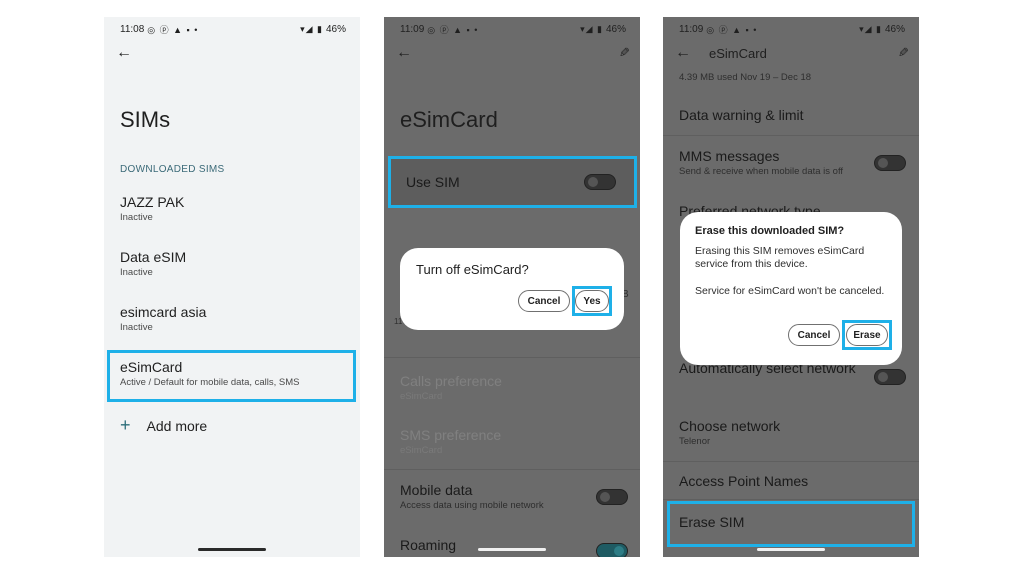 The image size is (1024, 576). What do you see at coordinates (451, 435) in the screenshot?
I see `sms-preference-title: SMS preference` at bounding box center [451, 435].